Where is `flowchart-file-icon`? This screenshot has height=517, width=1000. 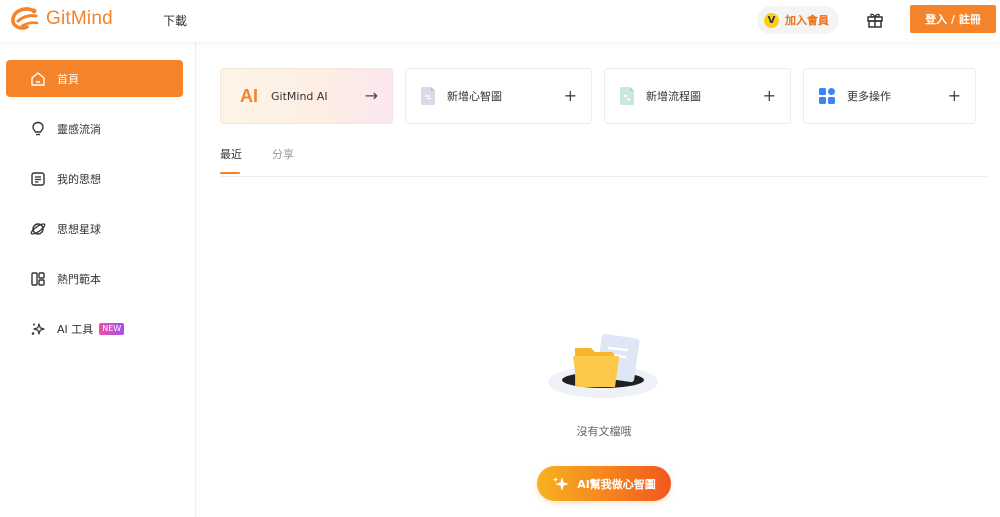
flowchart-file-icon is located at coordinates (627, 96).